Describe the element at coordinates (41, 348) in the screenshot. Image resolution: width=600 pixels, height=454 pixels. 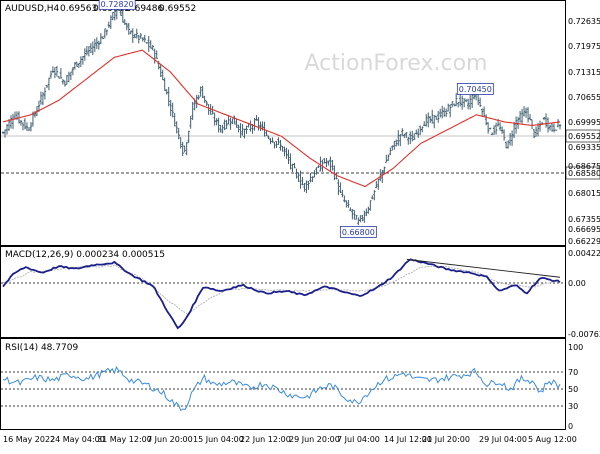
I see `rsi-title: RSI(14) 48.7709` at that location.